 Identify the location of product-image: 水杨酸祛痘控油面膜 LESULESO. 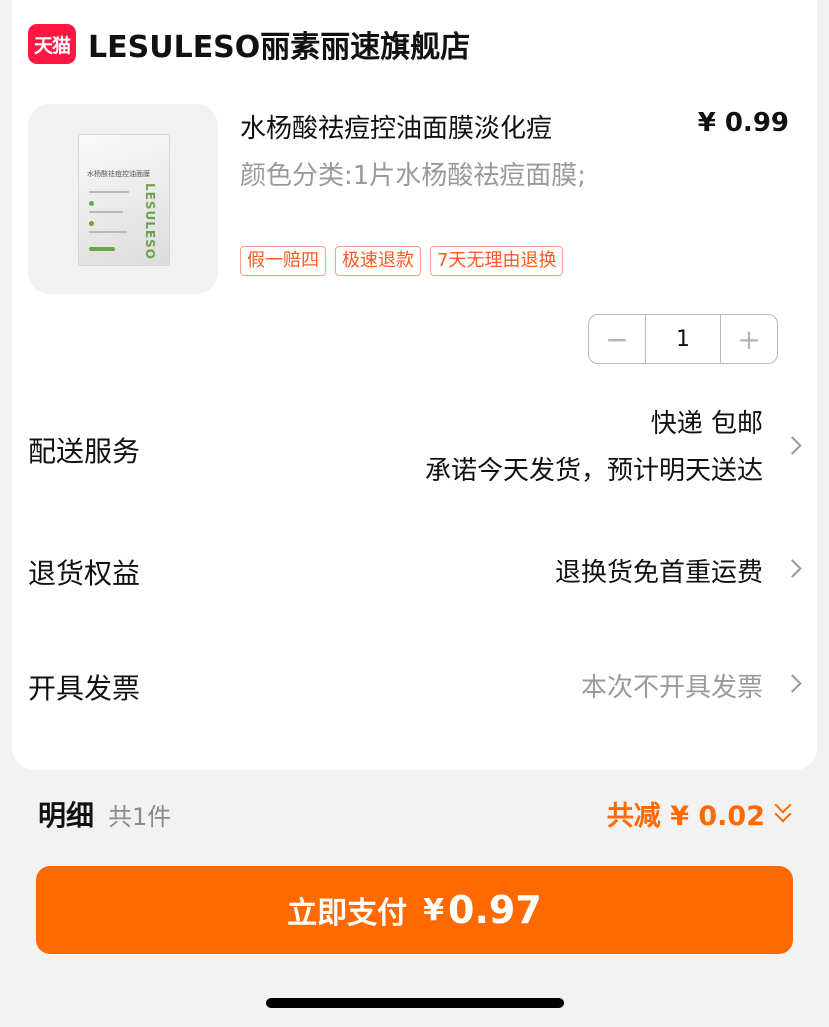
(123, 199).